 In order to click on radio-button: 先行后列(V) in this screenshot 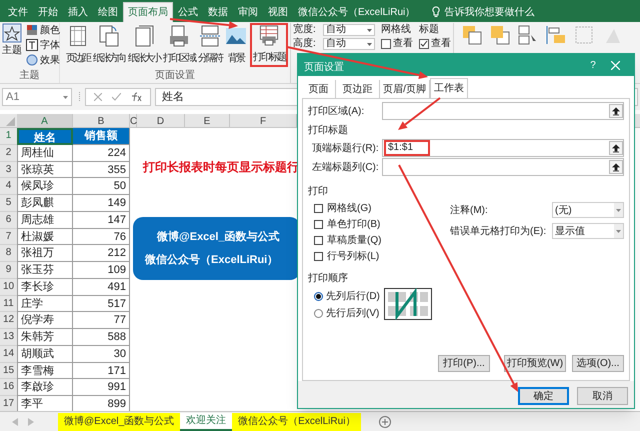, I will do `click(347, 313)`.